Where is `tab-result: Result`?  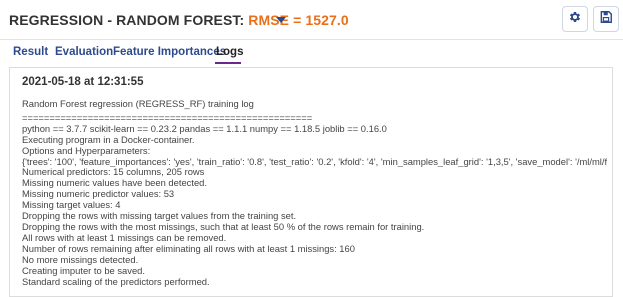 tab-result: Result is located at coordinates (30, 52).